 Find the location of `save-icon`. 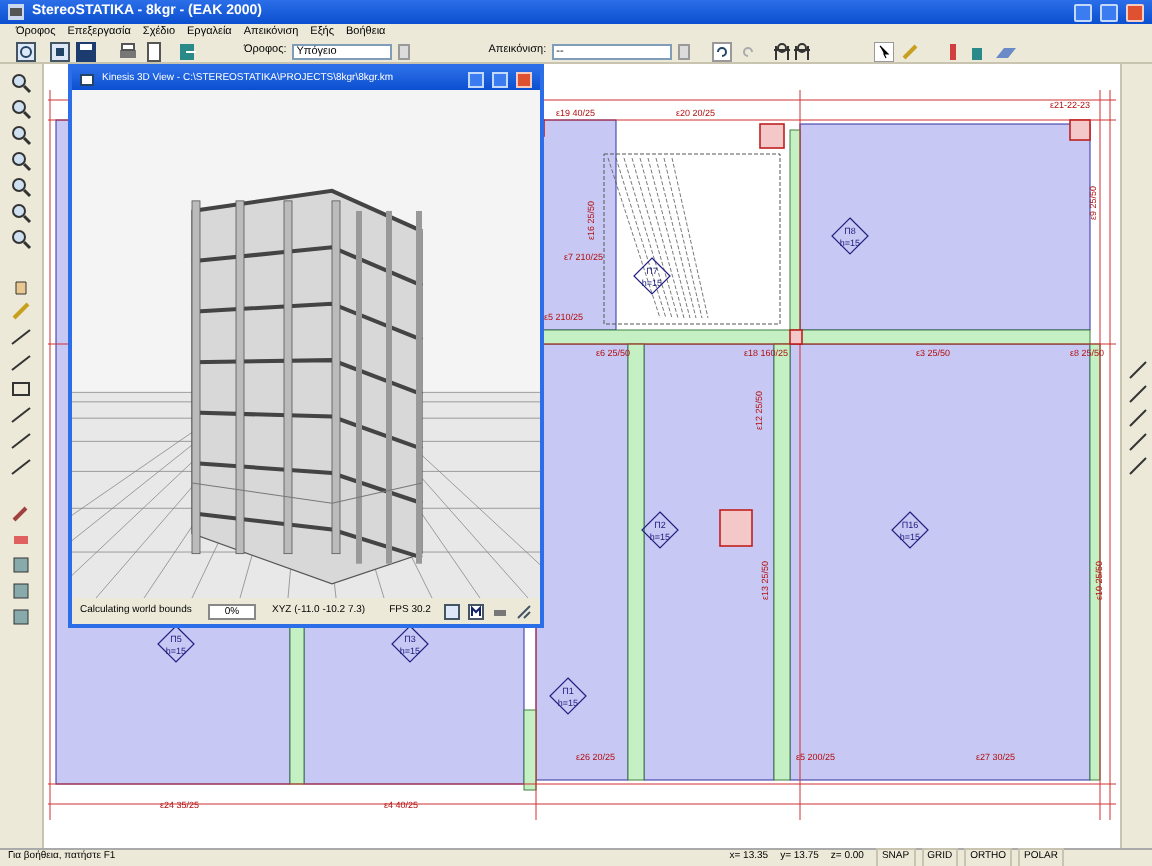

save-icon is located at coordinates (86, 51).